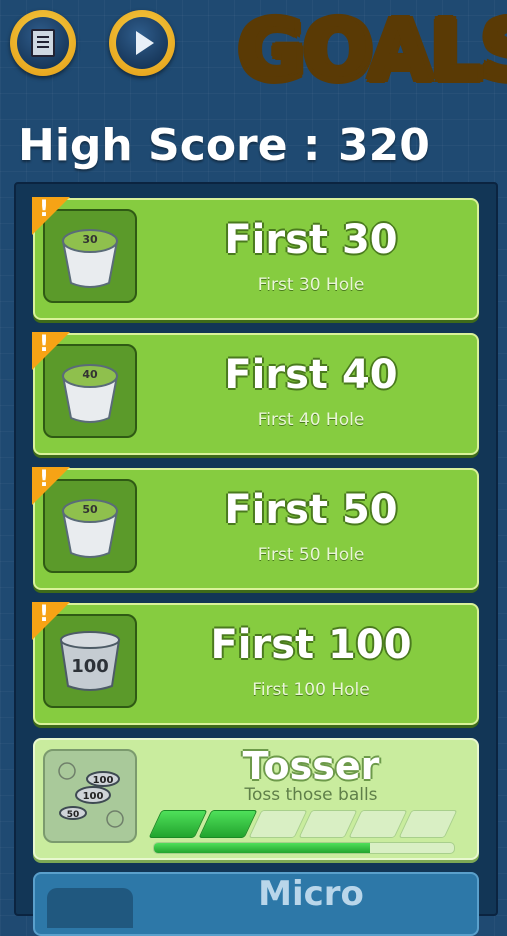  I want to click on achievement-card-first-30: 30 ! First 30 First 30 Hole, so click(255, 258).